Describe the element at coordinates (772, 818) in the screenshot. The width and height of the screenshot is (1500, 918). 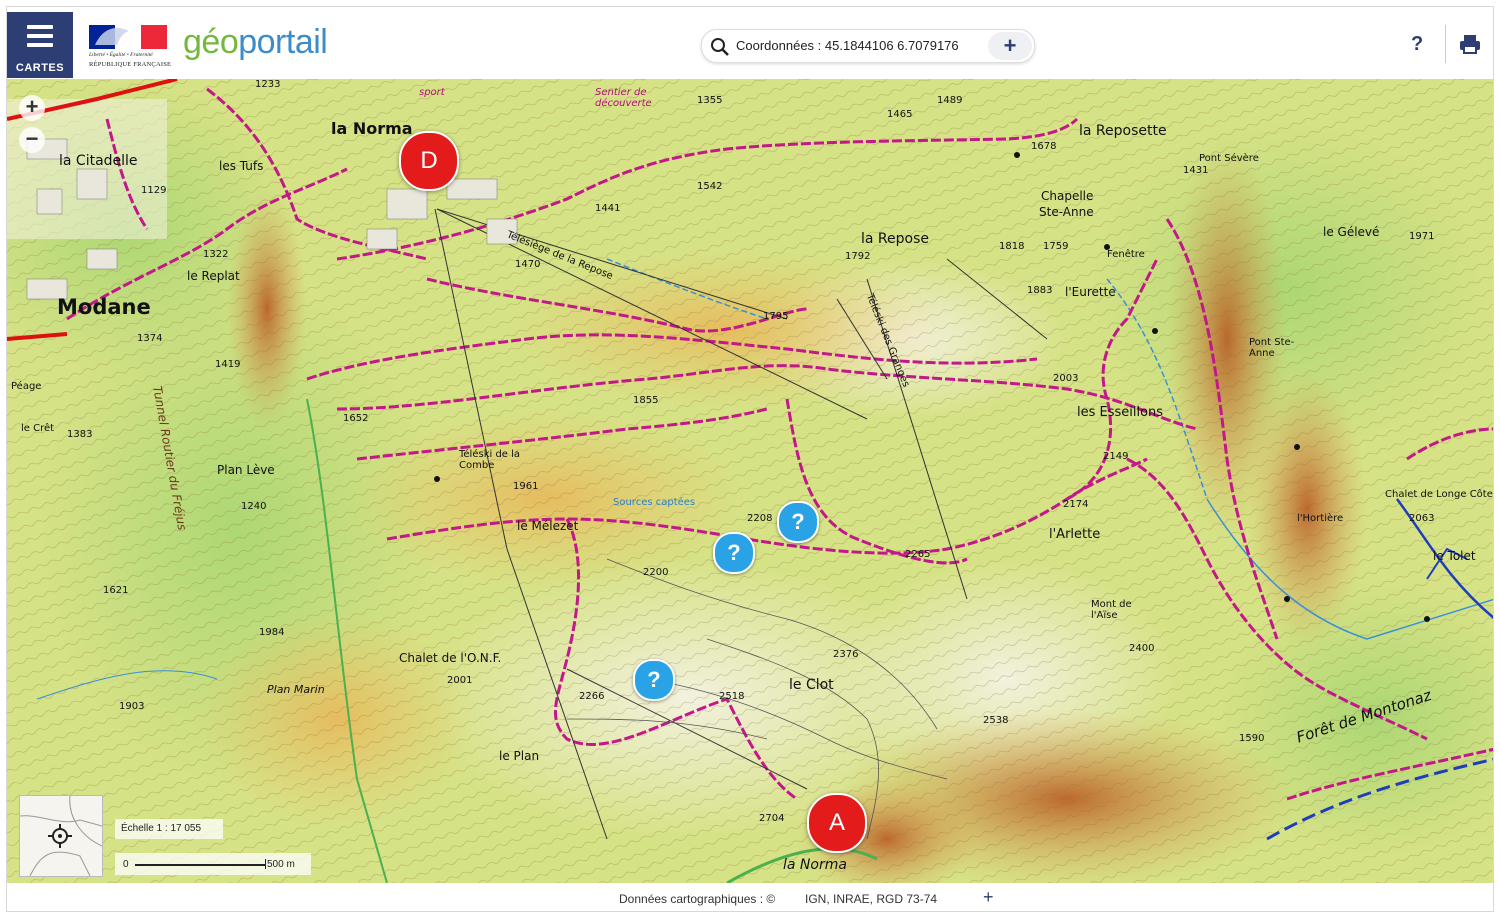
I see `elevation-label: 2704` at that location.